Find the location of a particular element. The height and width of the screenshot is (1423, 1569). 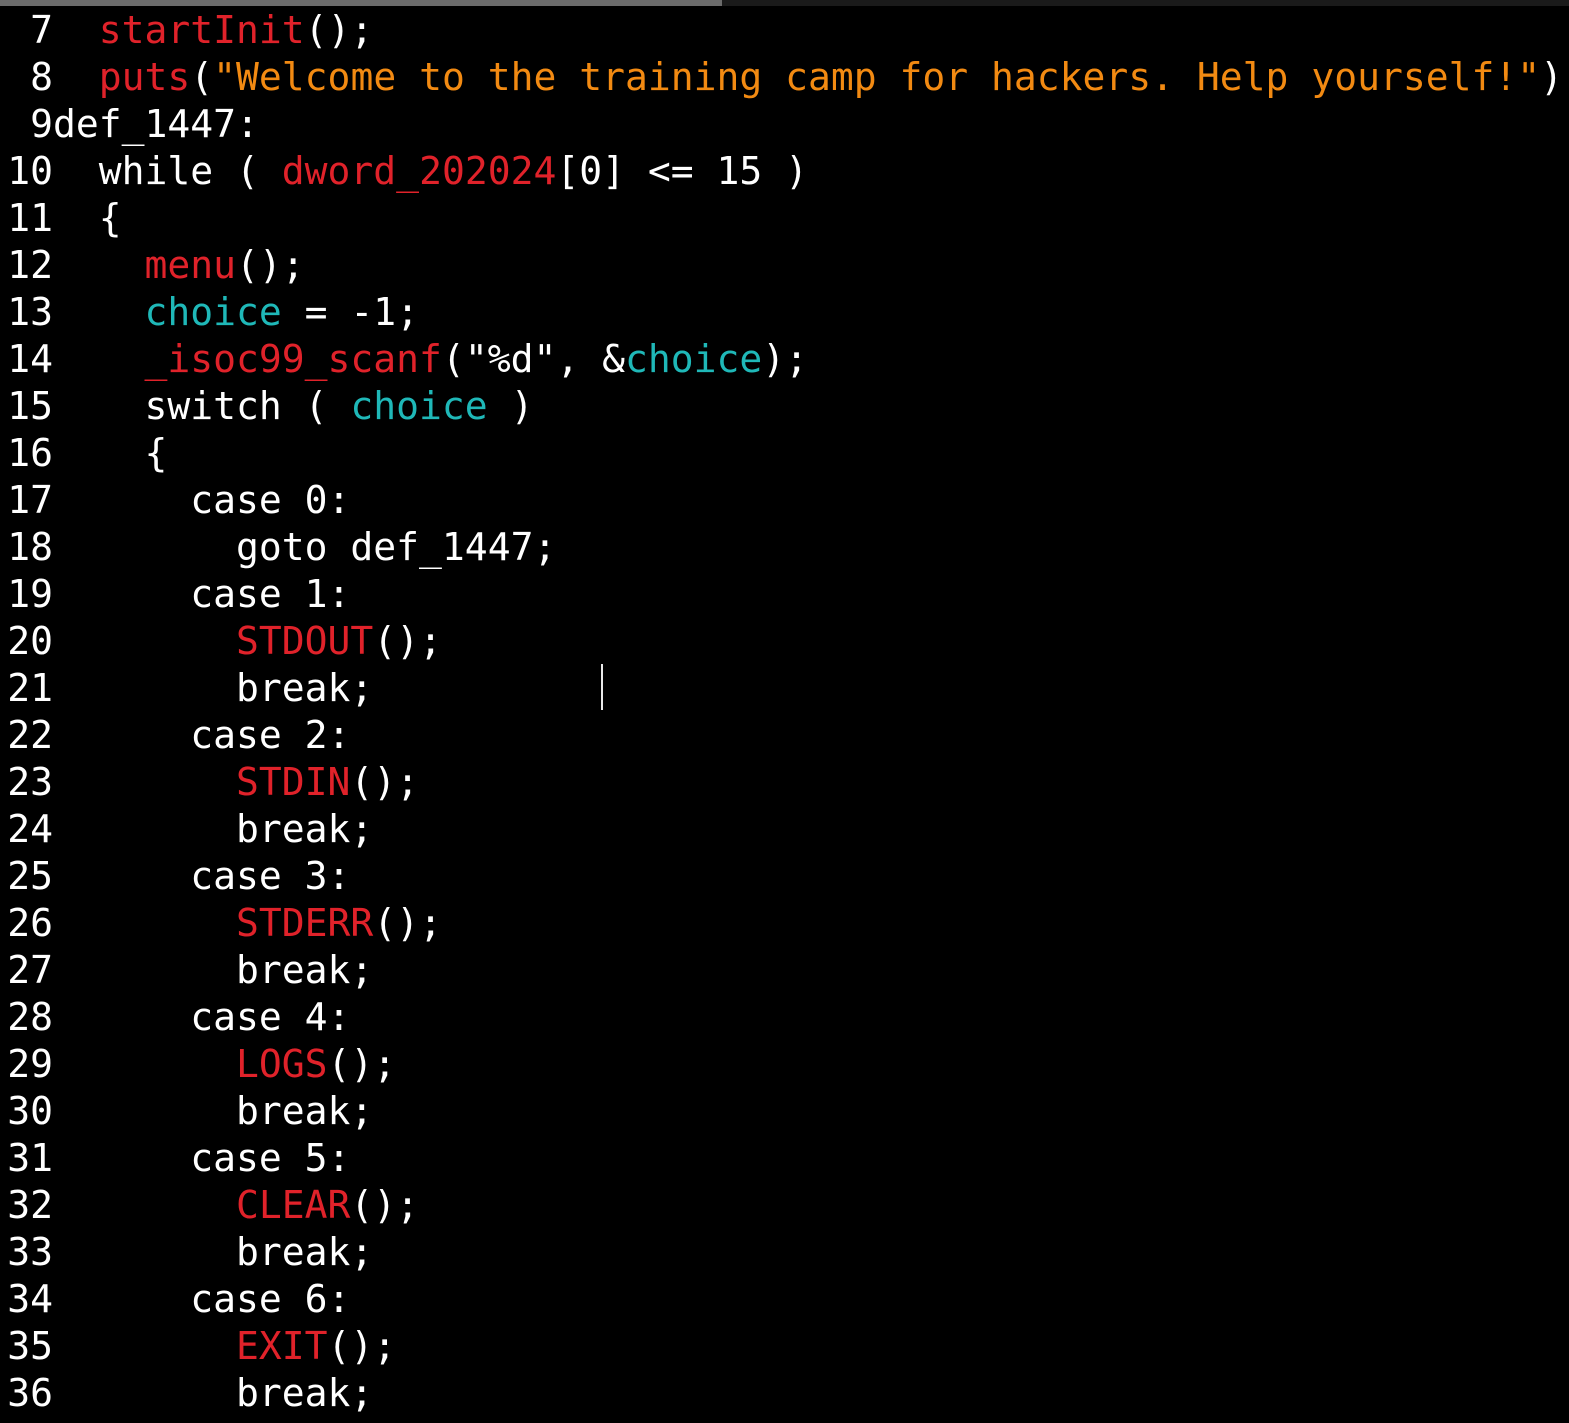

code-line: 33 break; is located at coordinates (784, 1252).